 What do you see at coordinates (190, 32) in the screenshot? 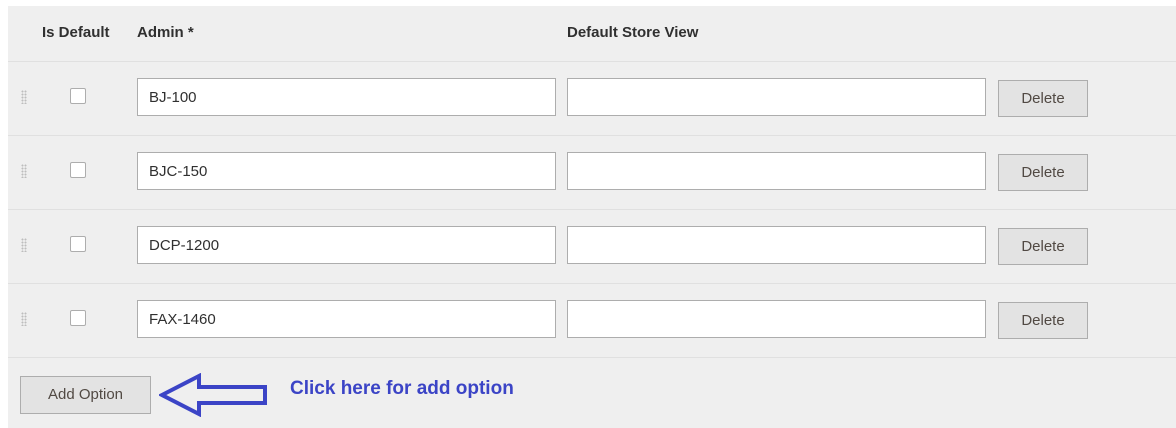
I see `required-mark: *` at bounding box center [190, 32].